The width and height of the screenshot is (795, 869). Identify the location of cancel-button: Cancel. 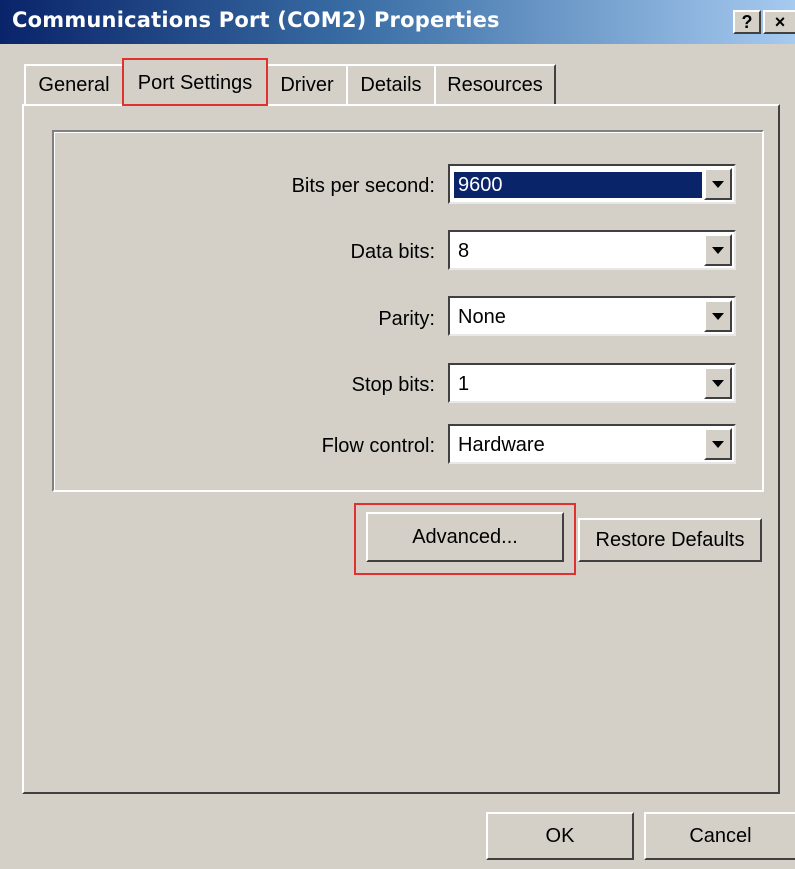
(719, 836).